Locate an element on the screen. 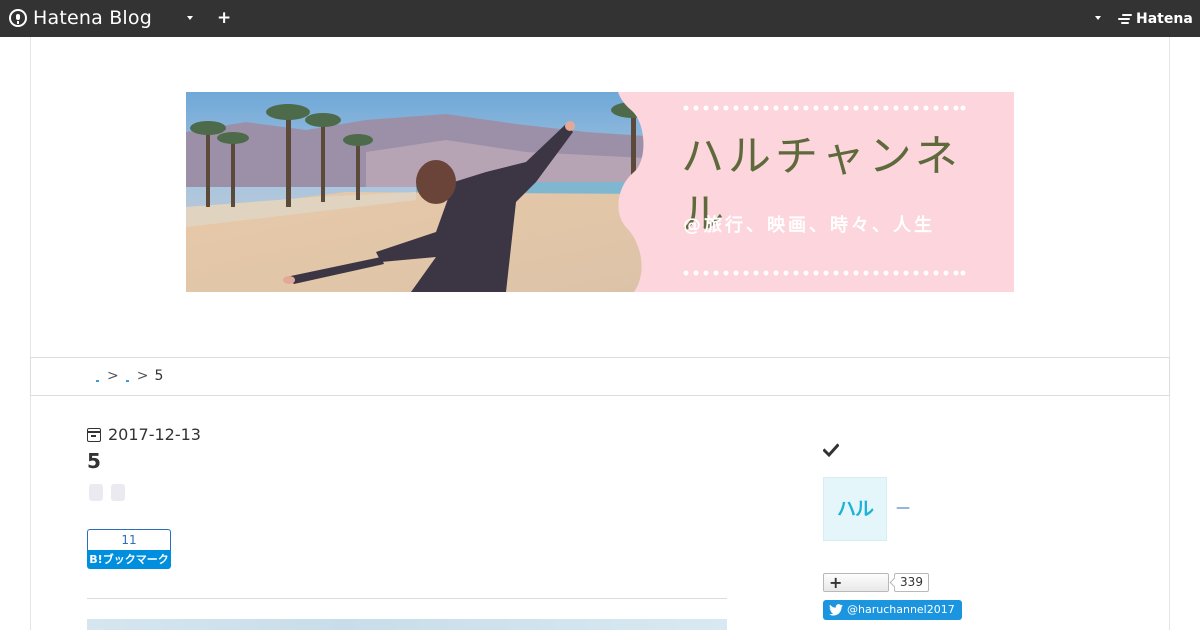 The width and height of the screenshot is (1200, 630). breadcrumb: > > 5 is located at coordinates (600, 376).